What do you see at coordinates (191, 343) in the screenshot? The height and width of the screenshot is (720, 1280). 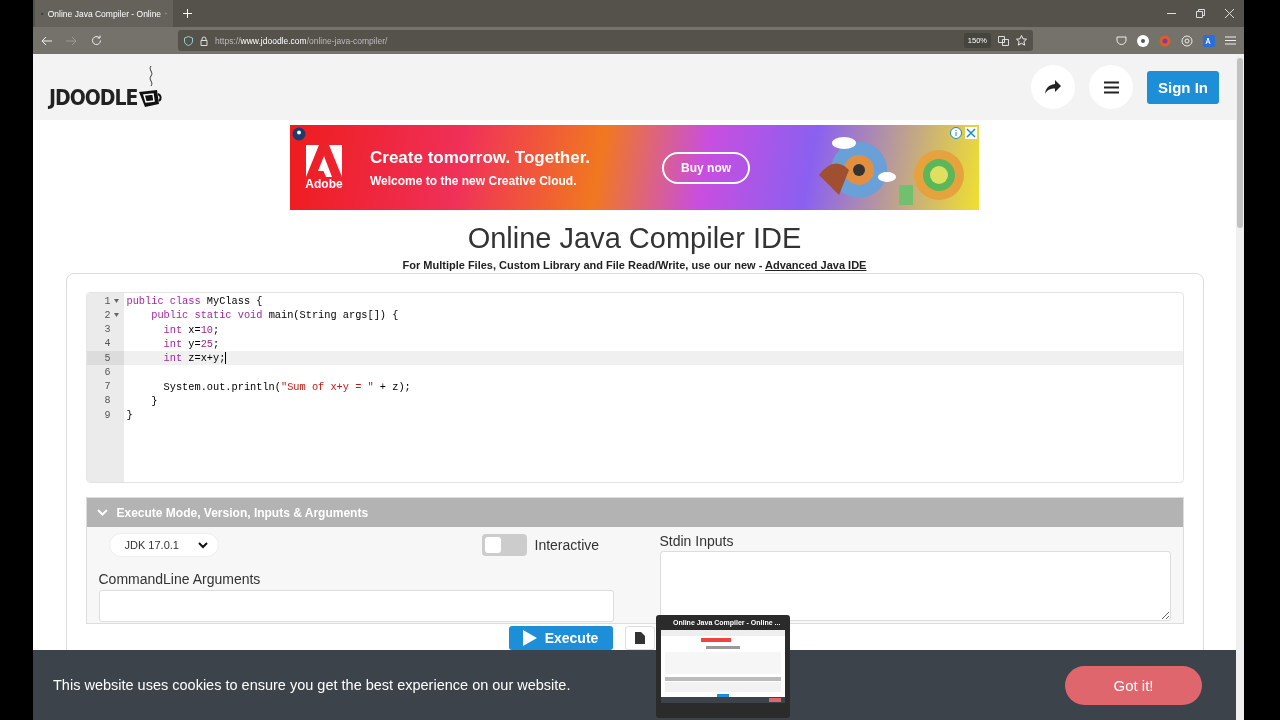 I see `code-line: int y=25;` at bounding box center [191, 343].